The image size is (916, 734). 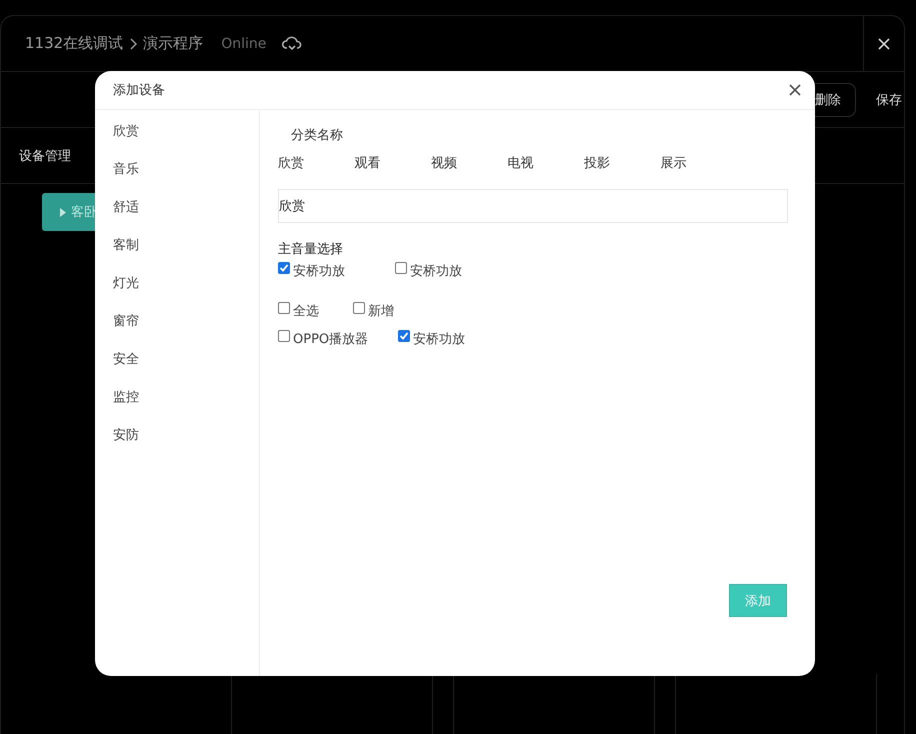 What do you see at coordinates (177, 141) in the screenshot?
I see `sidebar-item: 欣赏` at bounding box center [177, 141].